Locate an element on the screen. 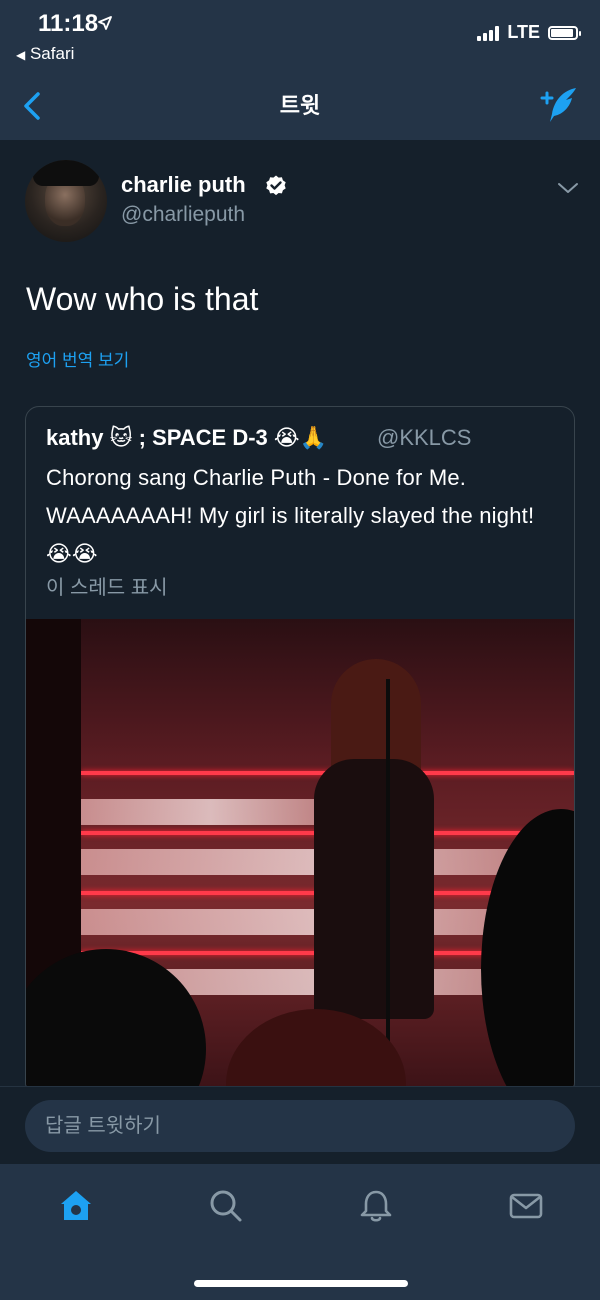  battery-fill is located at coordinates (562, 32).